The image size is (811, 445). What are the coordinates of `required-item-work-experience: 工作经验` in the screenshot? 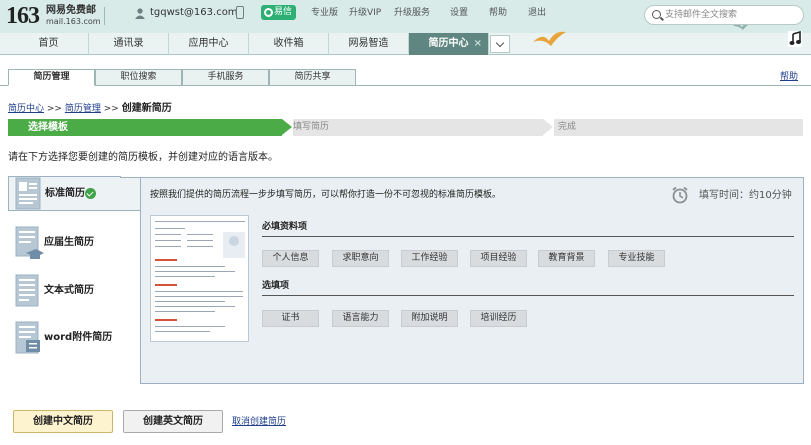 It's located at (429, 258).